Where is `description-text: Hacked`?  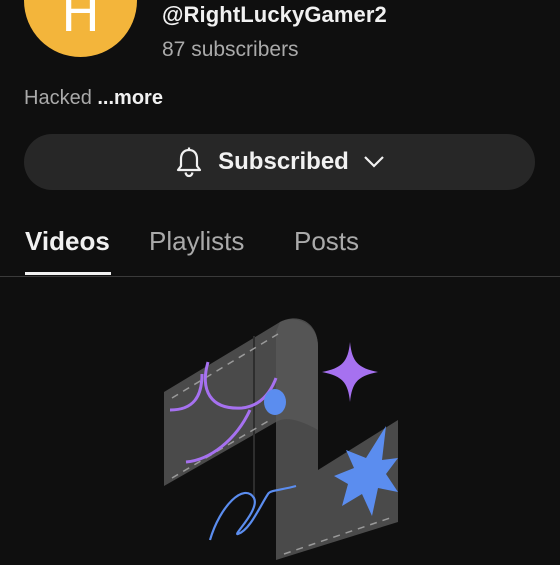
description-text: Hacked is located at coordinates (58, 98).